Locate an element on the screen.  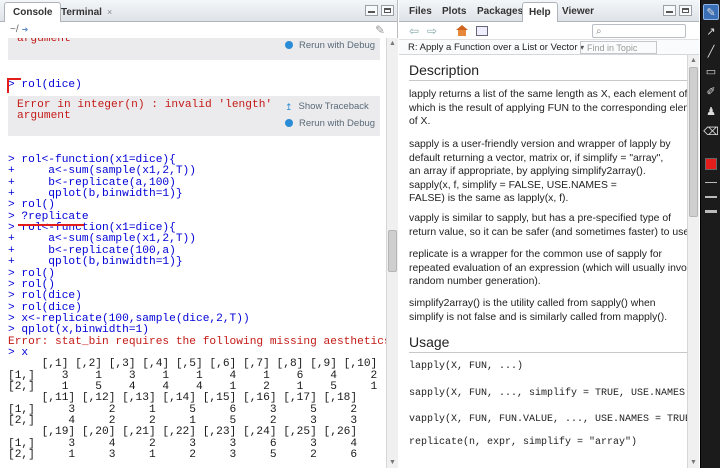
forward-arrow-icon: ⇨ is located at coordinates (432, 31).